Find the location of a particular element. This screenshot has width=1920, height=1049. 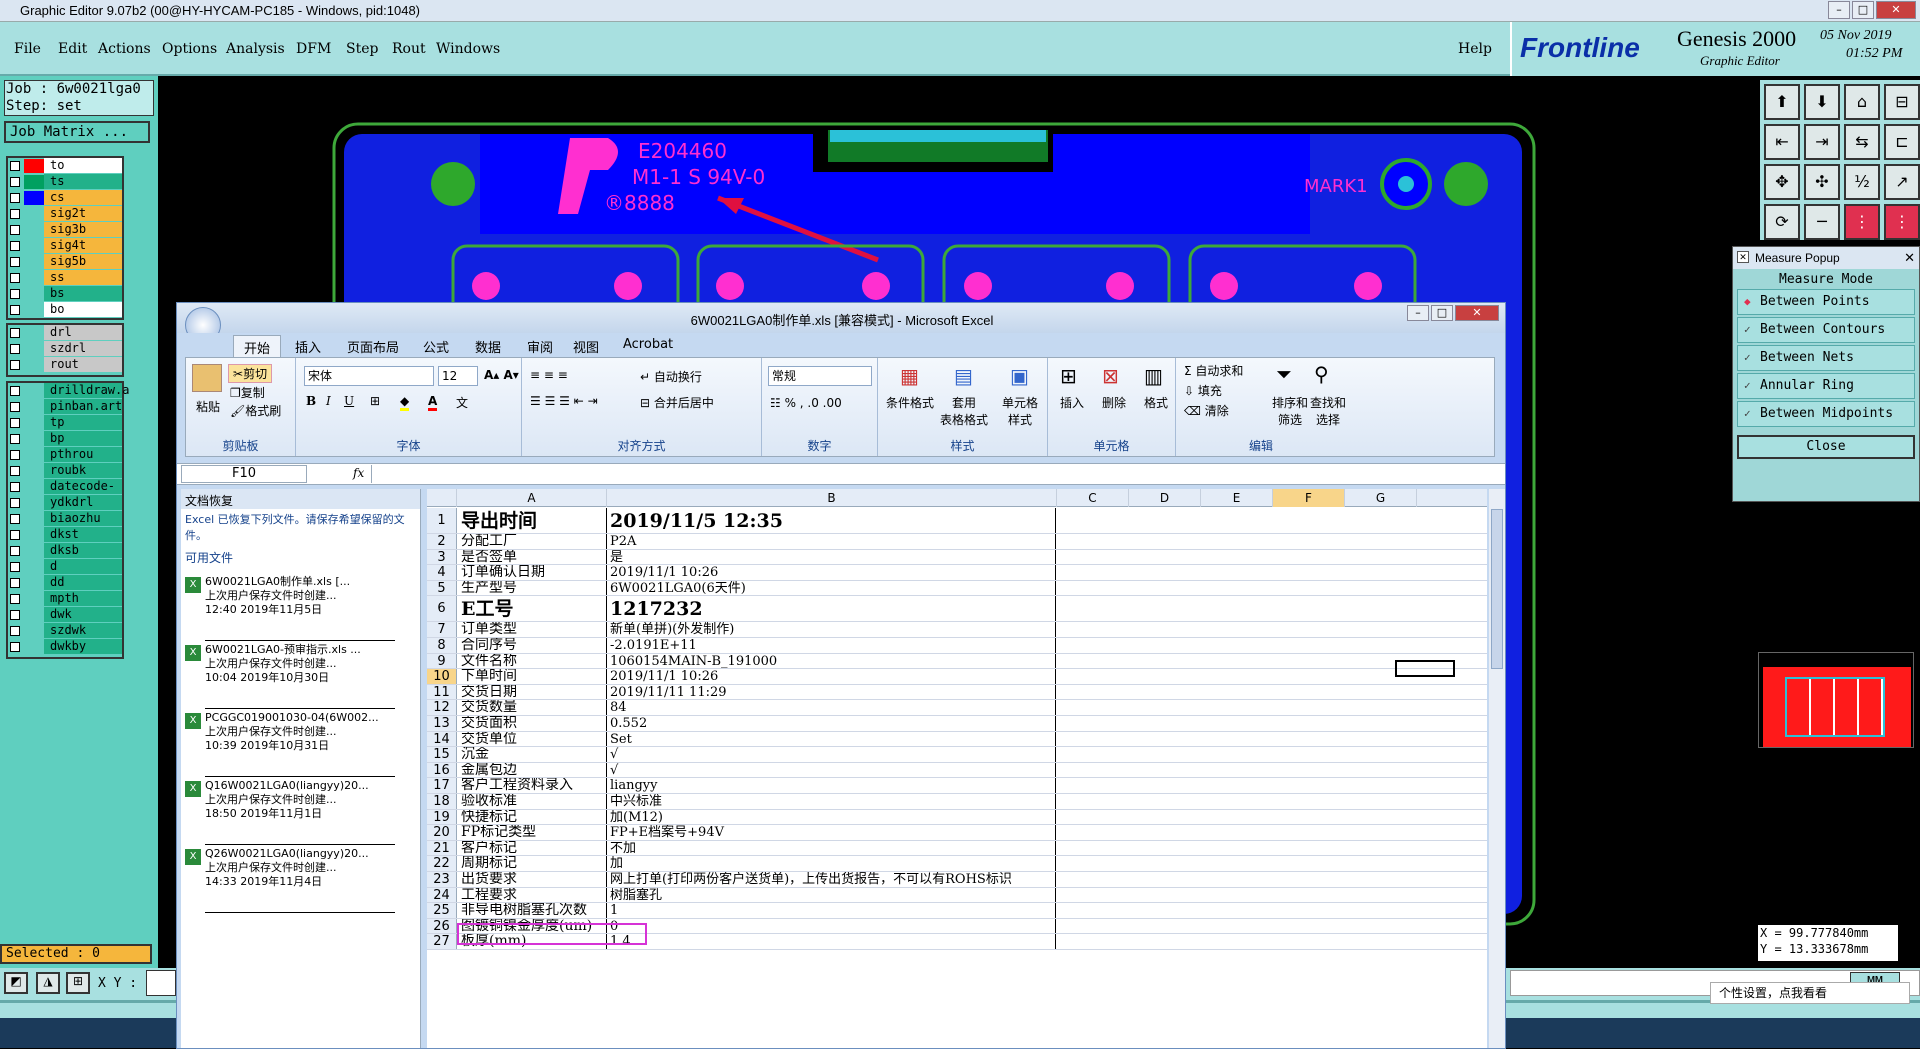

cell-a: 客户标记 is located at coordinates (533, 848).